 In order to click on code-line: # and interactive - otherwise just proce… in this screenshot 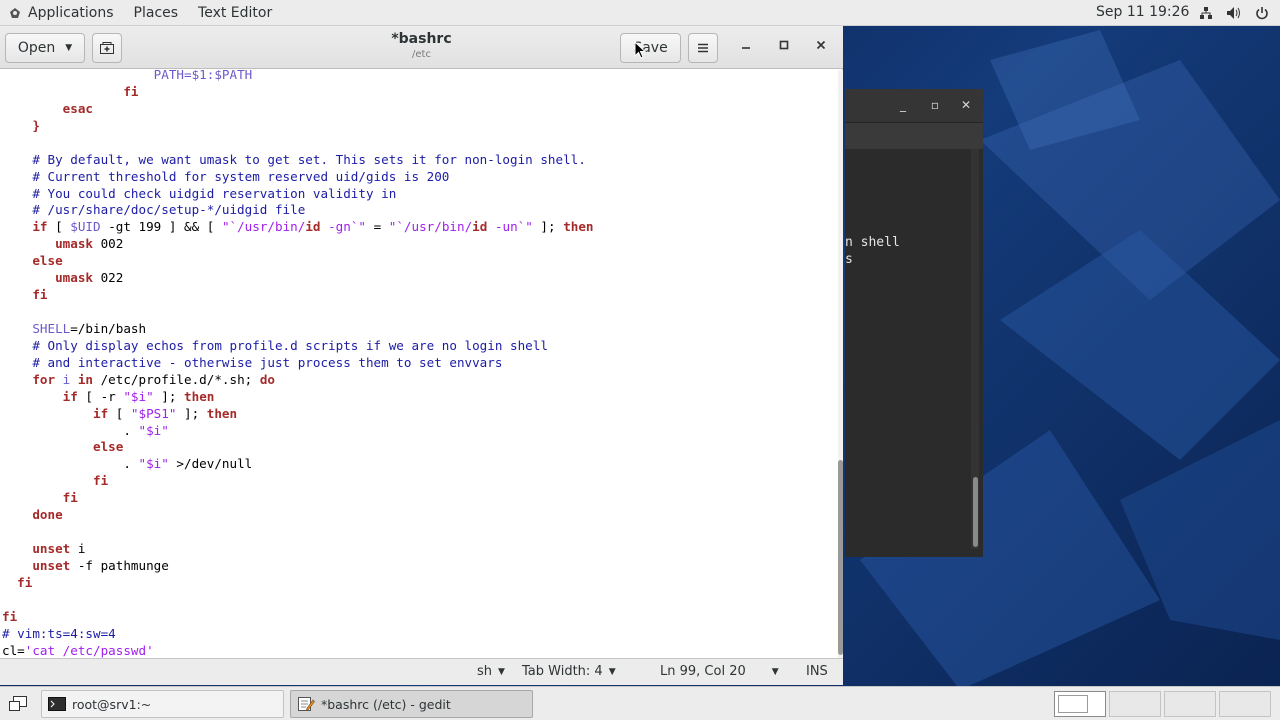, I will do `click(252, 362)`.